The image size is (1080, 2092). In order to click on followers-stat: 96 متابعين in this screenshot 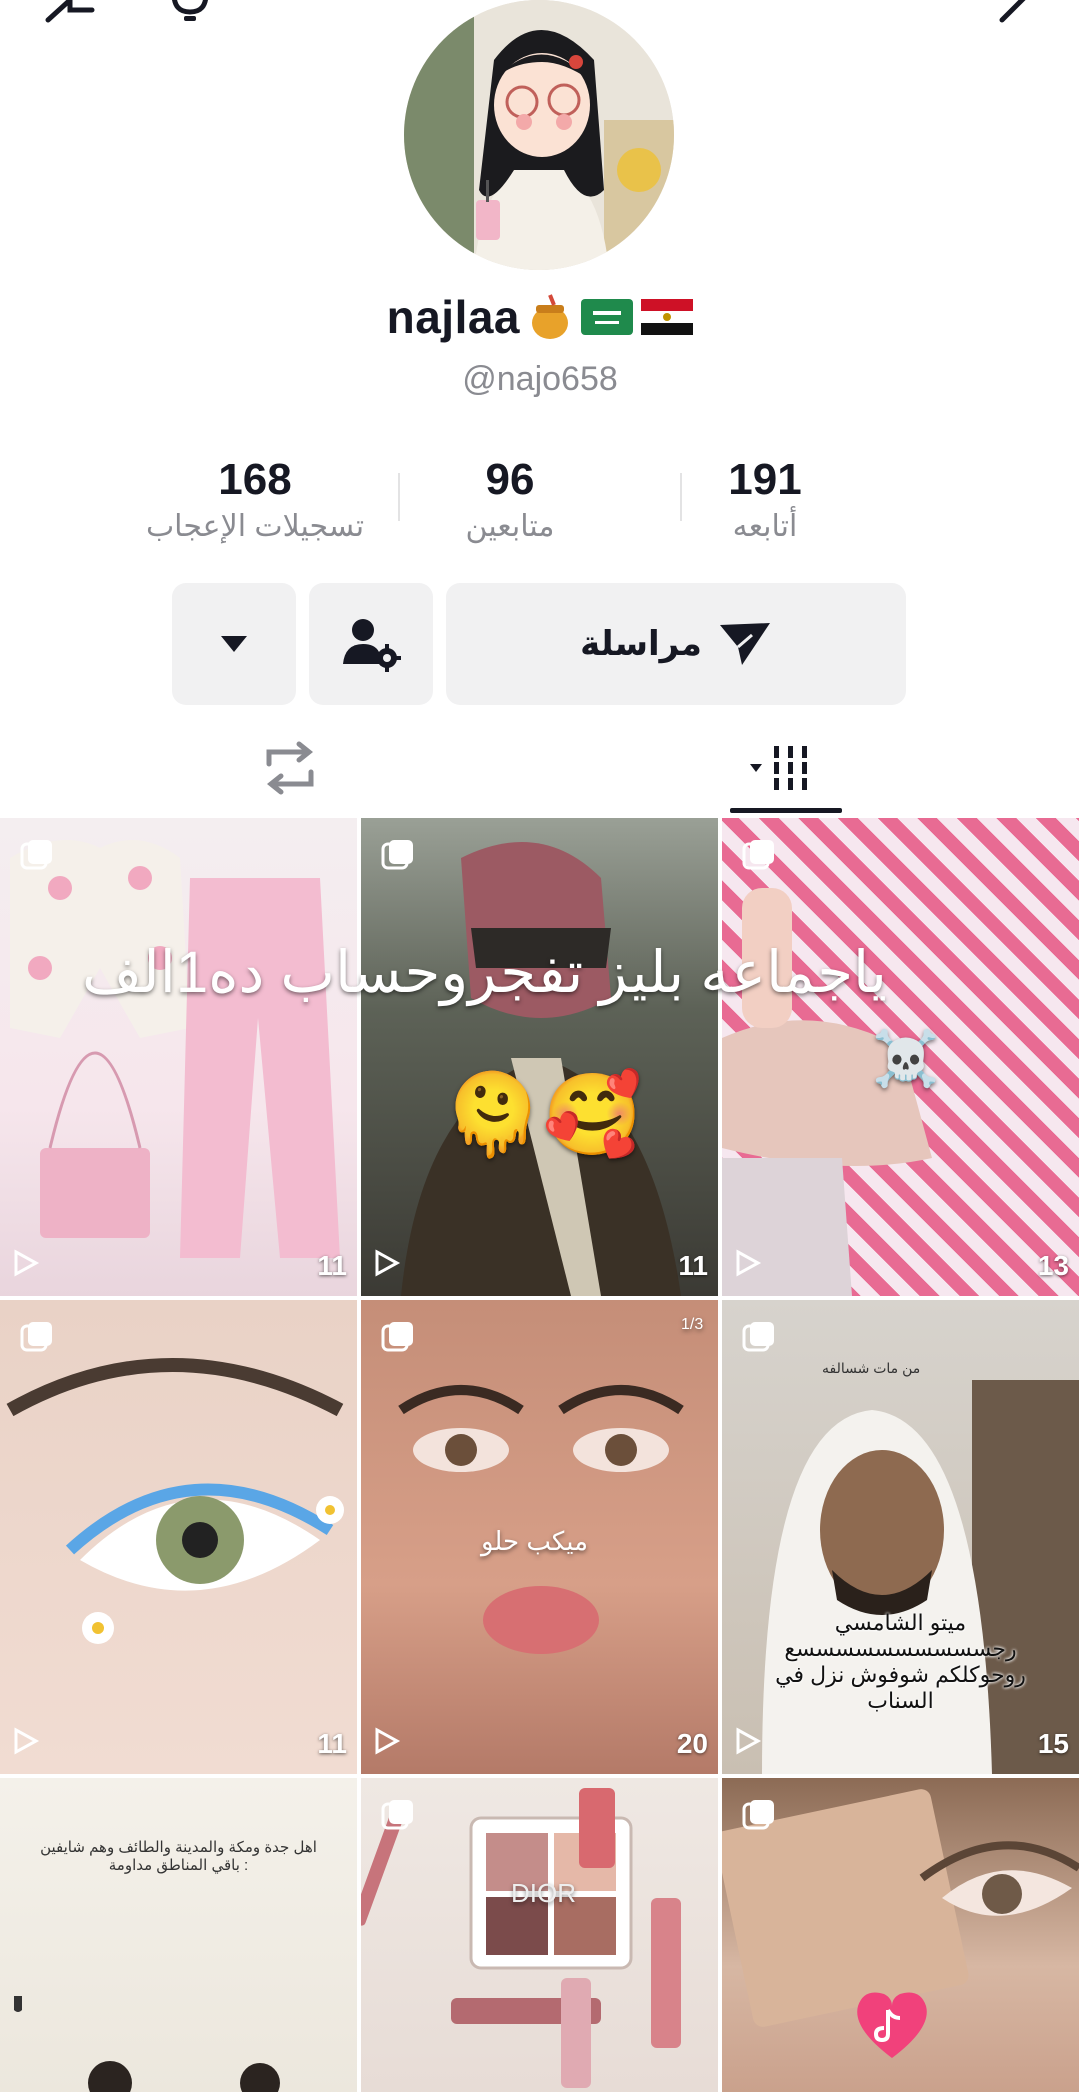, I will do `click(510, 499)`.